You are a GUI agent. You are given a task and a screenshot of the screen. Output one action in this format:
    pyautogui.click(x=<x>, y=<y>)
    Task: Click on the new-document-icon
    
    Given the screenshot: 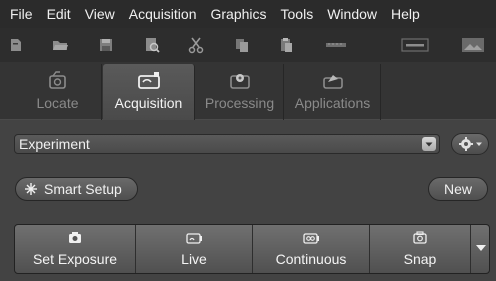 What is the action you would take?
    pyautogui.click(x=16, y=45)
    